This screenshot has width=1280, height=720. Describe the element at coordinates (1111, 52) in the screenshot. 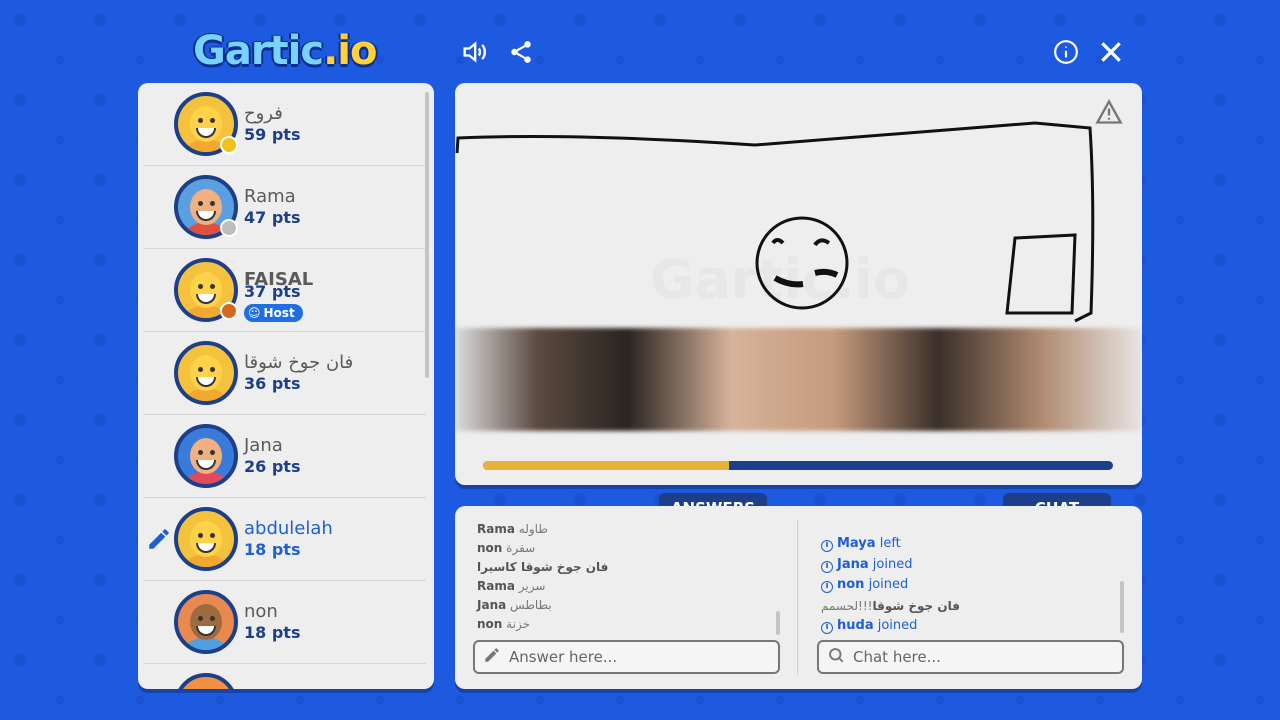

I see `close-icon` at that location.